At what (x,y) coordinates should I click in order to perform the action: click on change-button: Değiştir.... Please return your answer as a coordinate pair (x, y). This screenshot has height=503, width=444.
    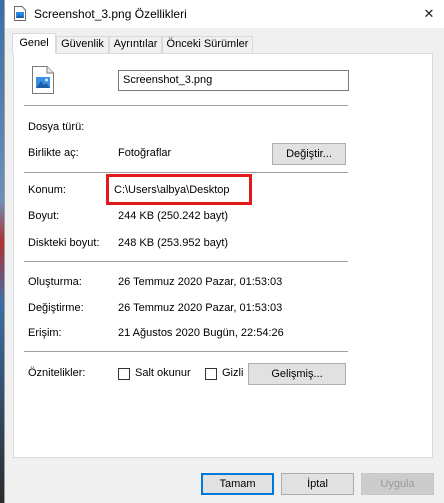
    Looking at the image, I should click on (309, 154).